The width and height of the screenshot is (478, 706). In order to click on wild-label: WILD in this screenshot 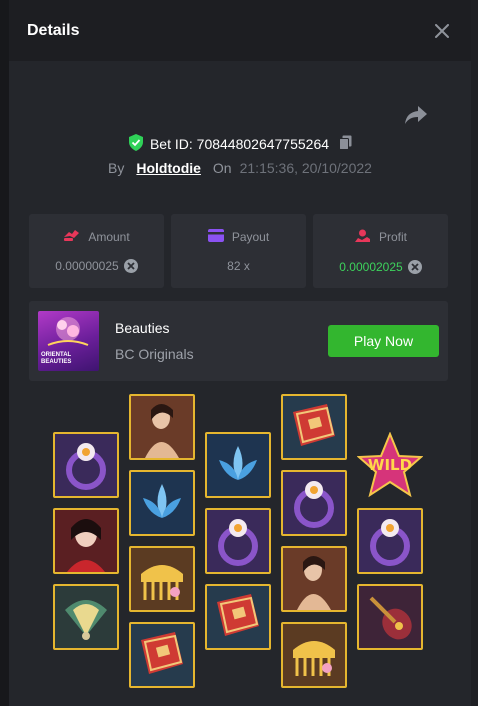, I will do `click(390, 465)`.